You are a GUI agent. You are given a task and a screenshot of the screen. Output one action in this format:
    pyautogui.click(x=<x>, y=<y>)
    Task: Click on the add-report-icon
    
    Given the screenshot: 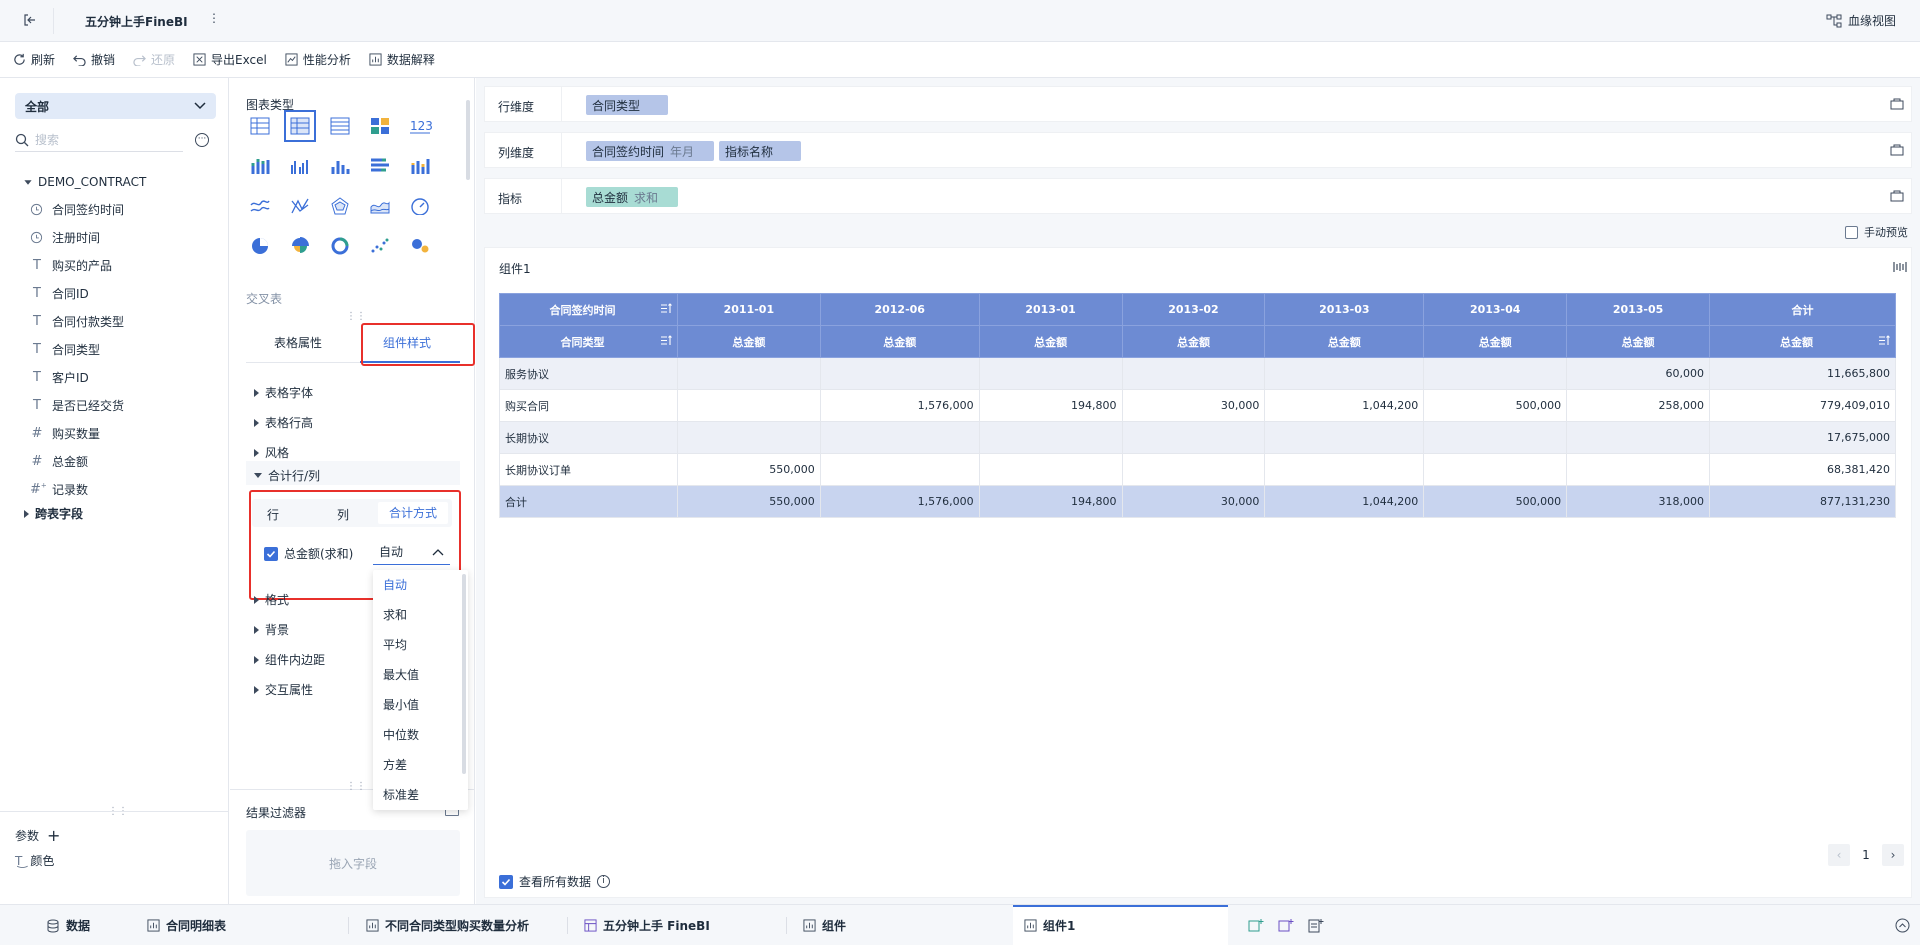 What is the action you would take?
    pyautogui.click(x=1316, y=925)
    